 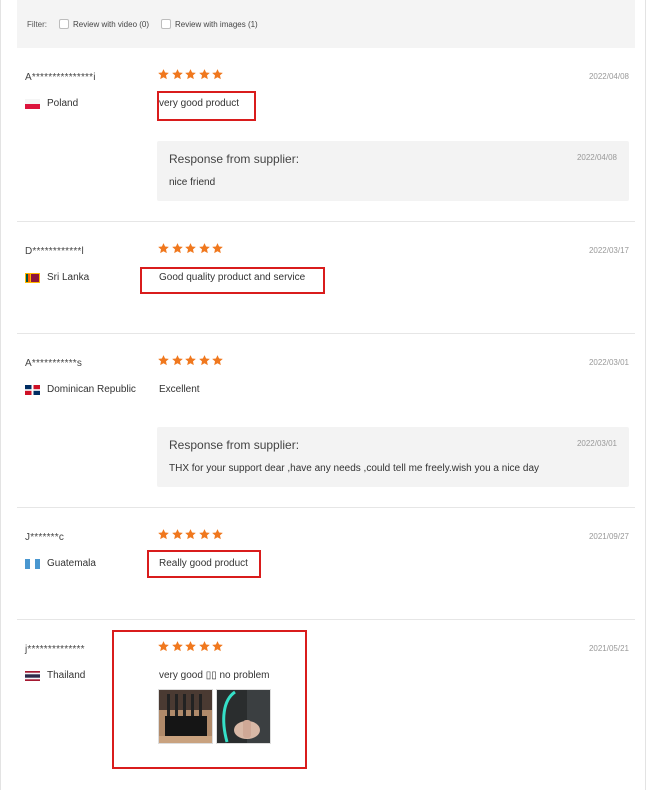 What do you see at coordinates (54, 251) in the screenshot?
I see `reviewer-name: D************l` at bounding box center [54, 251].